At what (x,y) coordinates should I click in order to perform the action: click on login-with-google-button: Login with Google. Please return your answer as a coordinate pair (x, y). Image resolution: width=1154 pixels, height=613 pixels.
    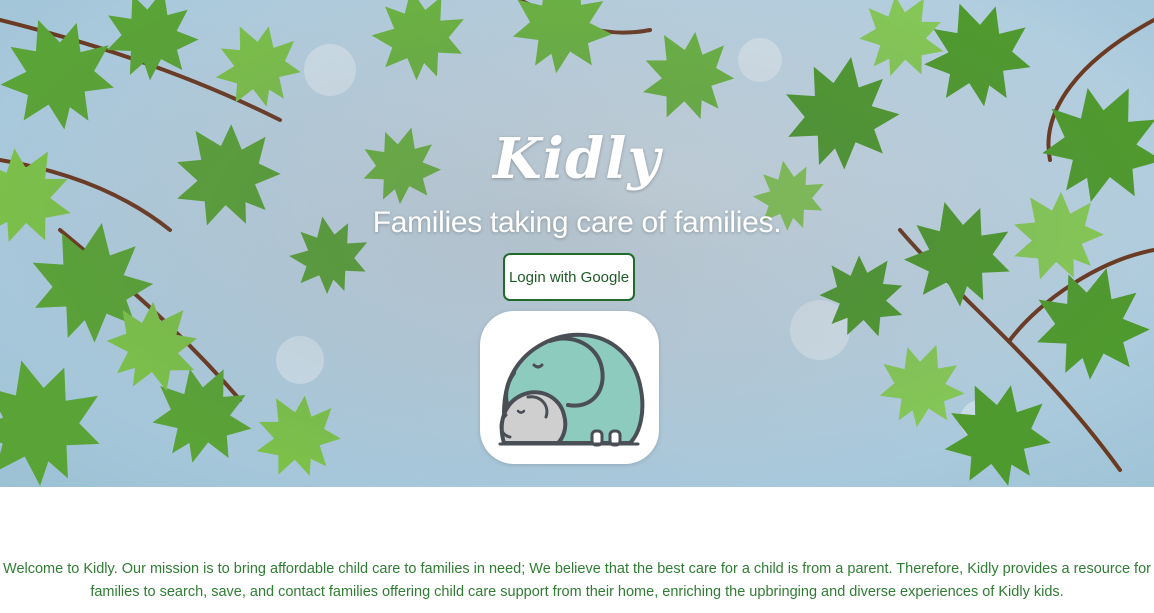
    Looking at the image, I should click on (569, 277).